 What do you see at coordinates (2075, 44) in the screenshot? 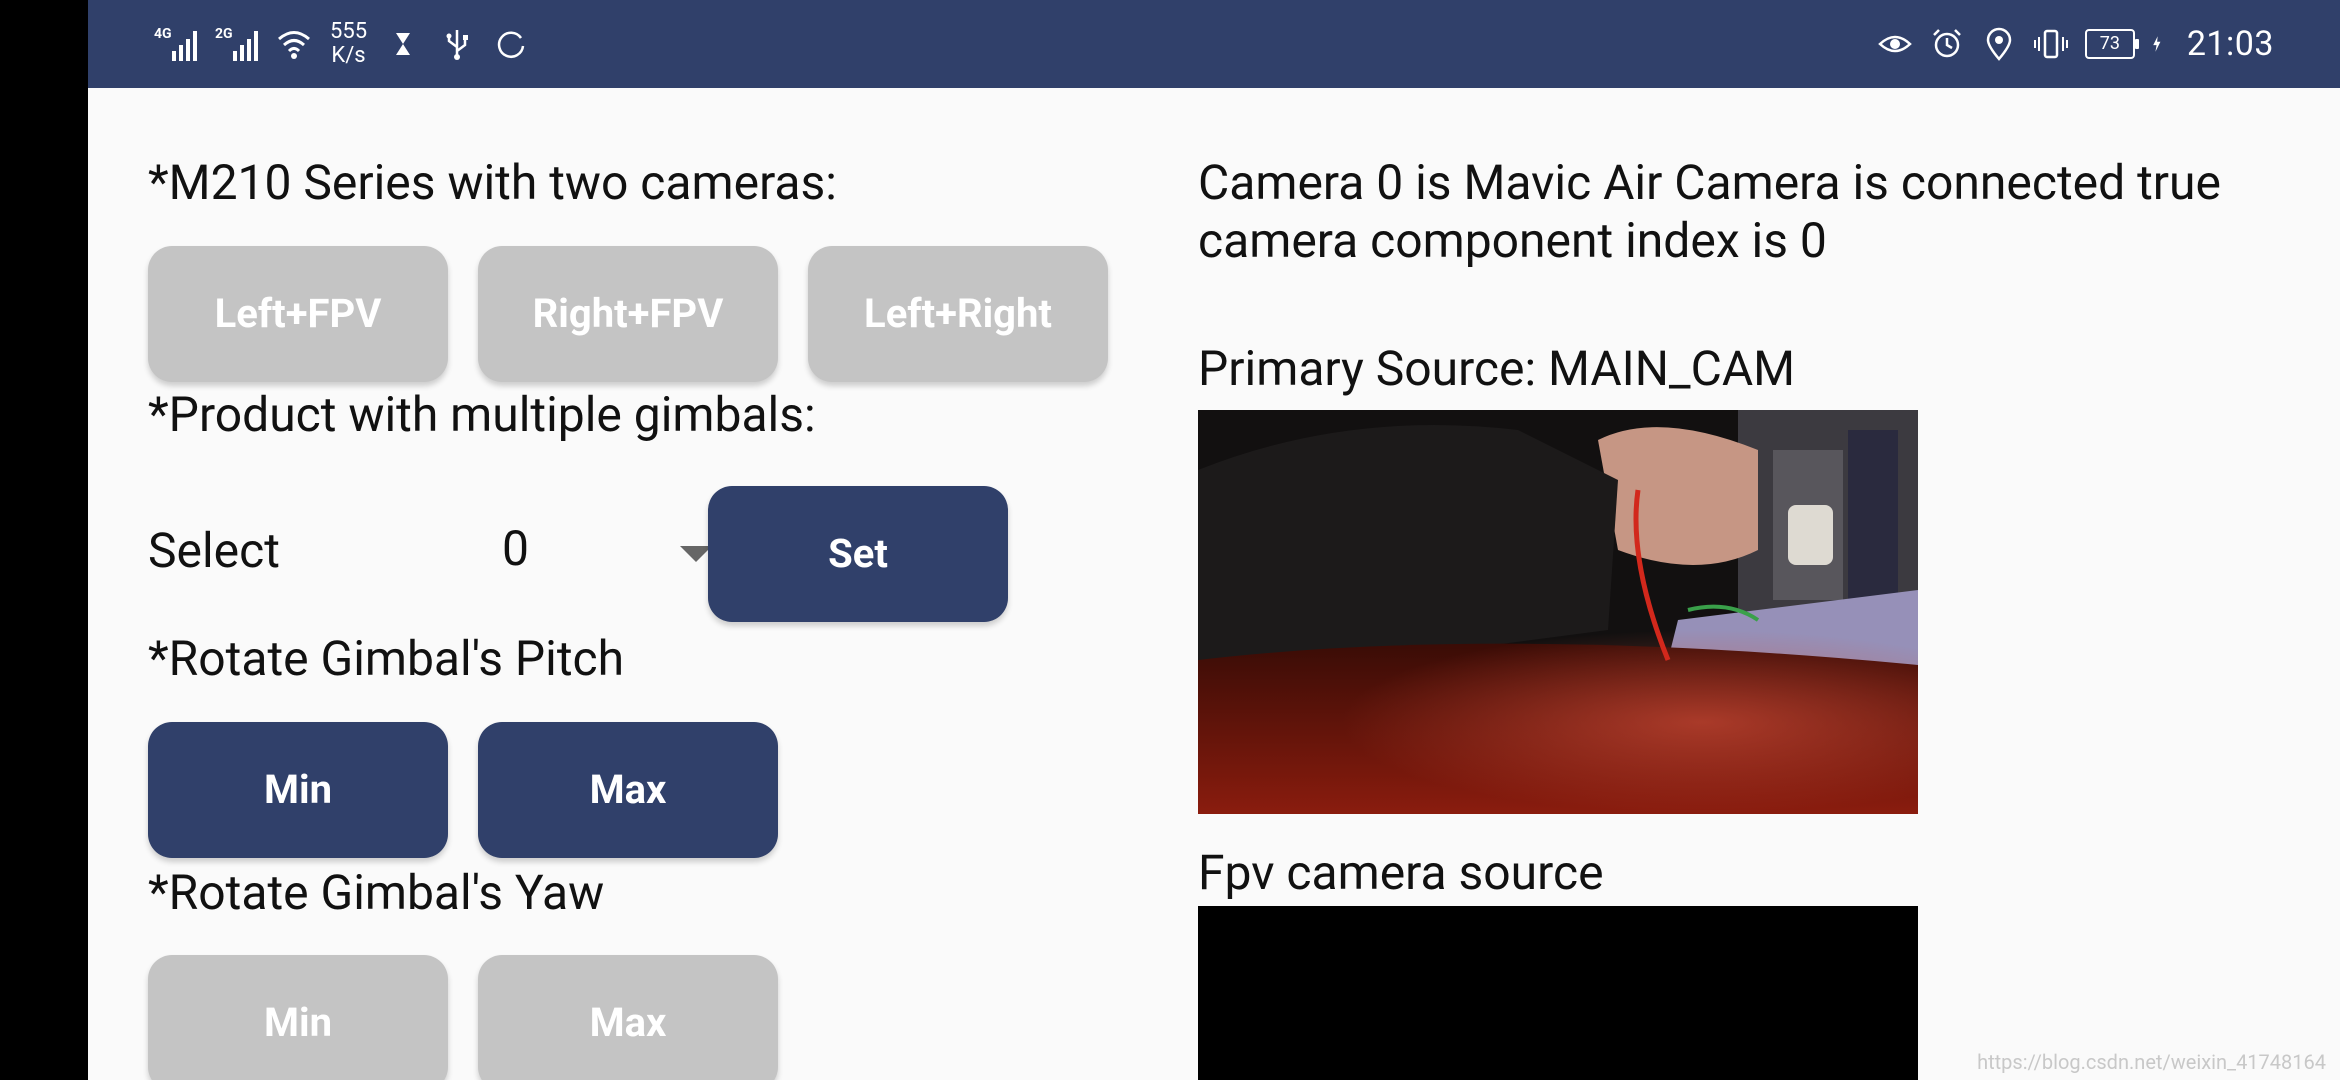
I see `status-bar-right: 73 21:03` at bounding box center [2075, 44].